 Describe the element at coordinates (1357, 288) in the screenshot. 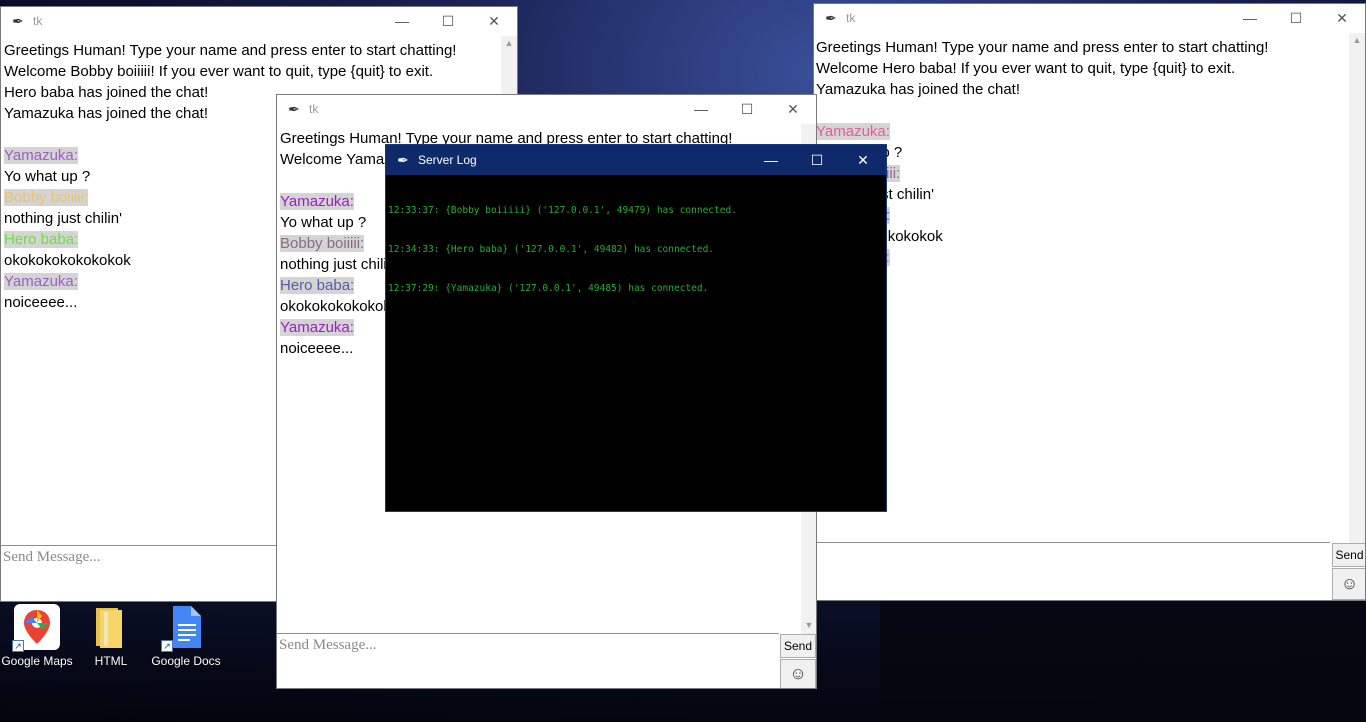

I see `scrollbar: ▲` at that location.